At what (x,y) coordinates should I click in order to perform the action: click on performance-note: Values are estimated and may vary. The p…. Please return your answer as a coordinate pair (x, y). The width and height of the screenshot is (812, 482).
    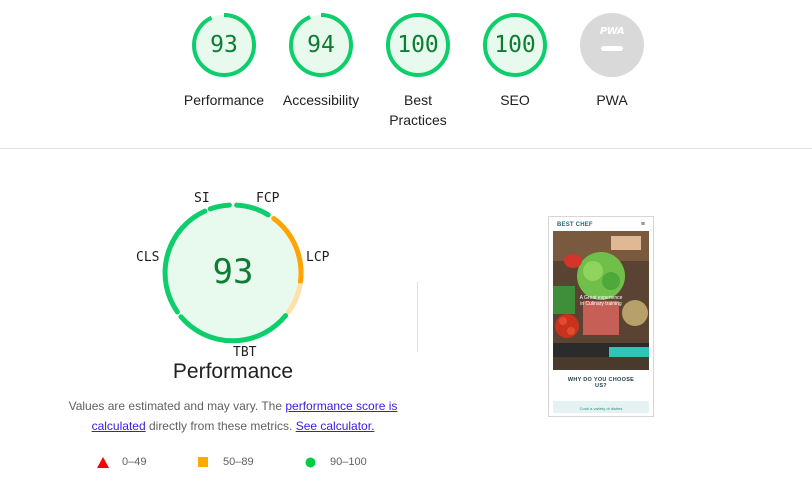
    Looking at the image, I should click on (233, 416).